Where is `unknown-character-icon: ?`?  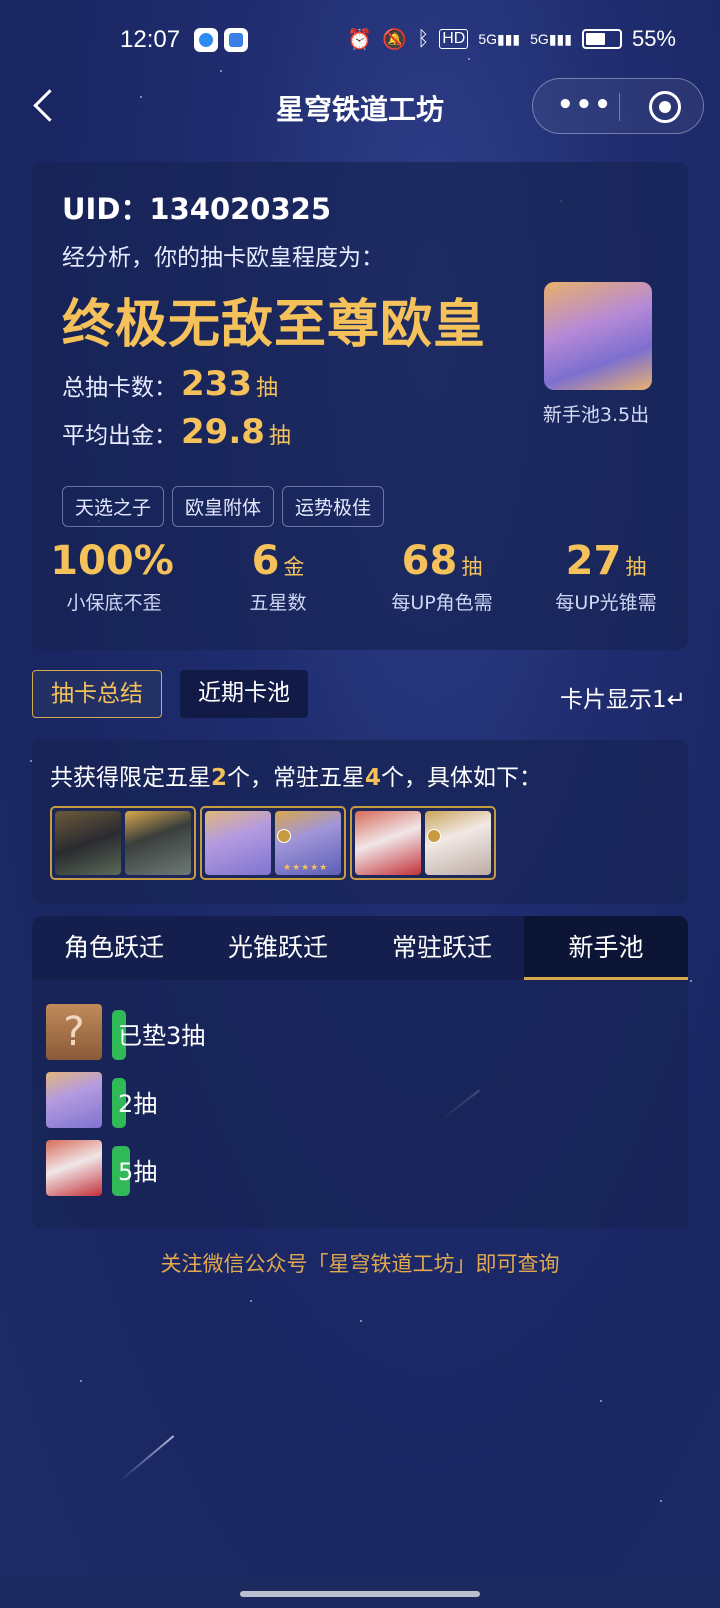
unknown-character-icon: ? is located at coordinates (74, 1032).